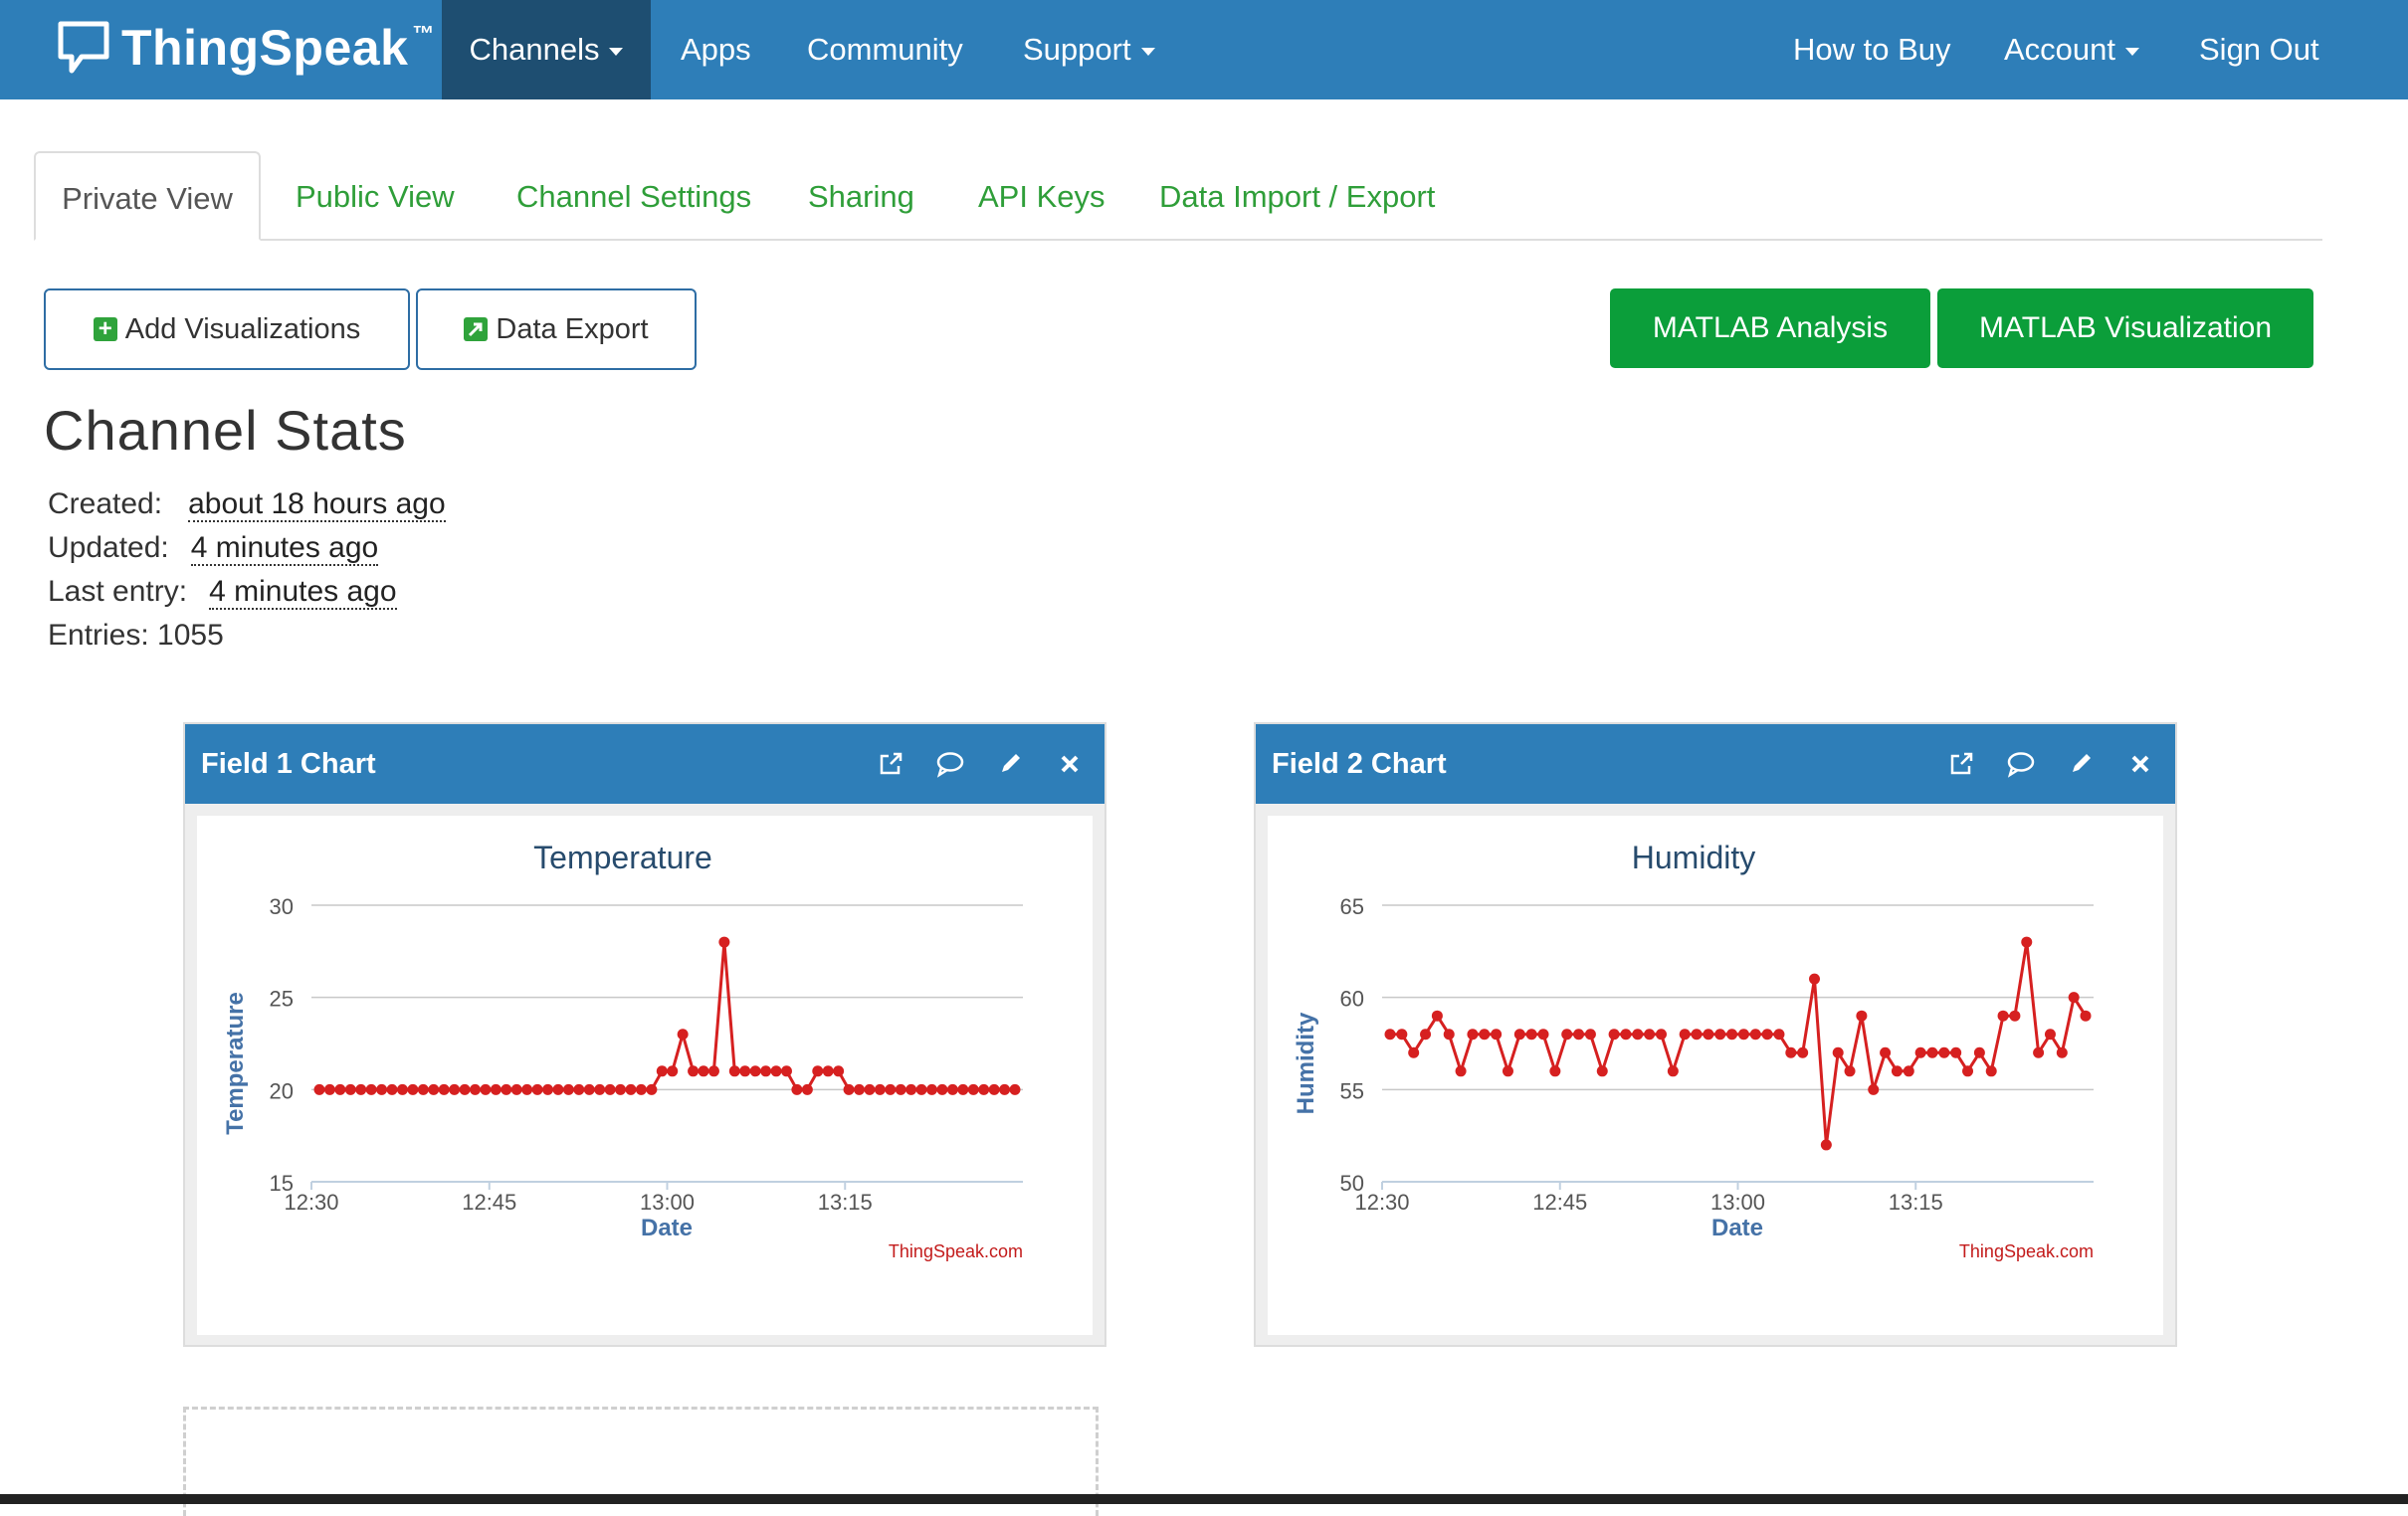 Image resolution: width=2408 pixels, height=1516 pixels. What do you see at coordinates (108, 547) in the screenshot?
I see `stat-updated-label: Updated:` at bounding box center [108, 547].